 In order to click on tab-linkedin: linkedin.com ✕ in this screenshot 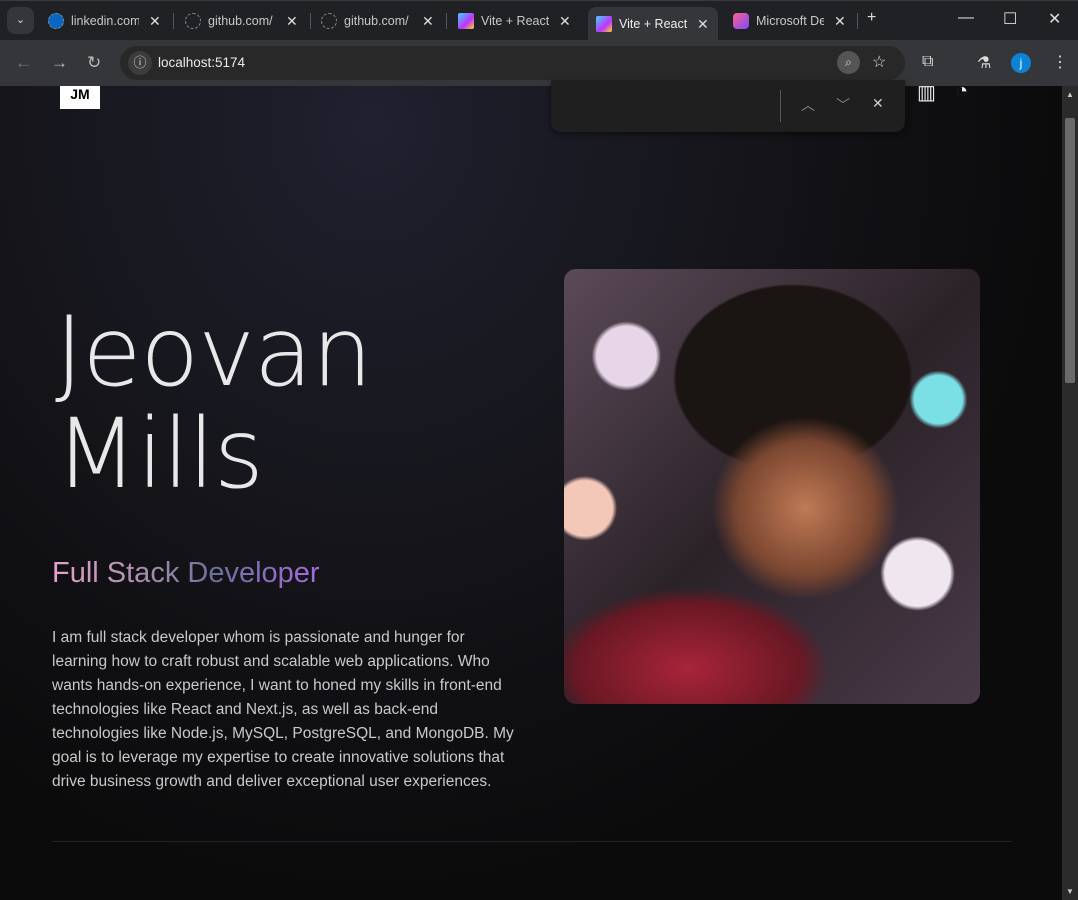, I will do `click(104, 21)`.